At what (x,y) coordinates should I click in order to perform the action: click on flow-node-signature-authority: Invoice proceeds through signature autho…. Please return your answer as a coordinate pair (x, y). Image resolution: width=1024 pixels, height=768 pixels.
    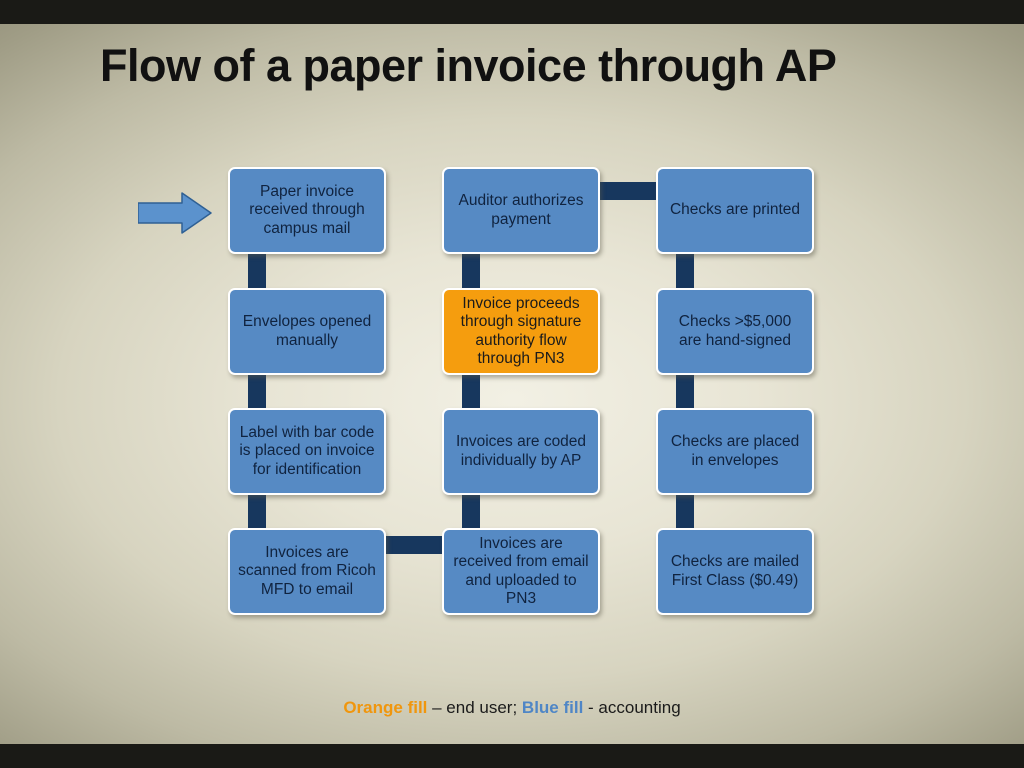
    Looking at the image, I should click on (521, 331).